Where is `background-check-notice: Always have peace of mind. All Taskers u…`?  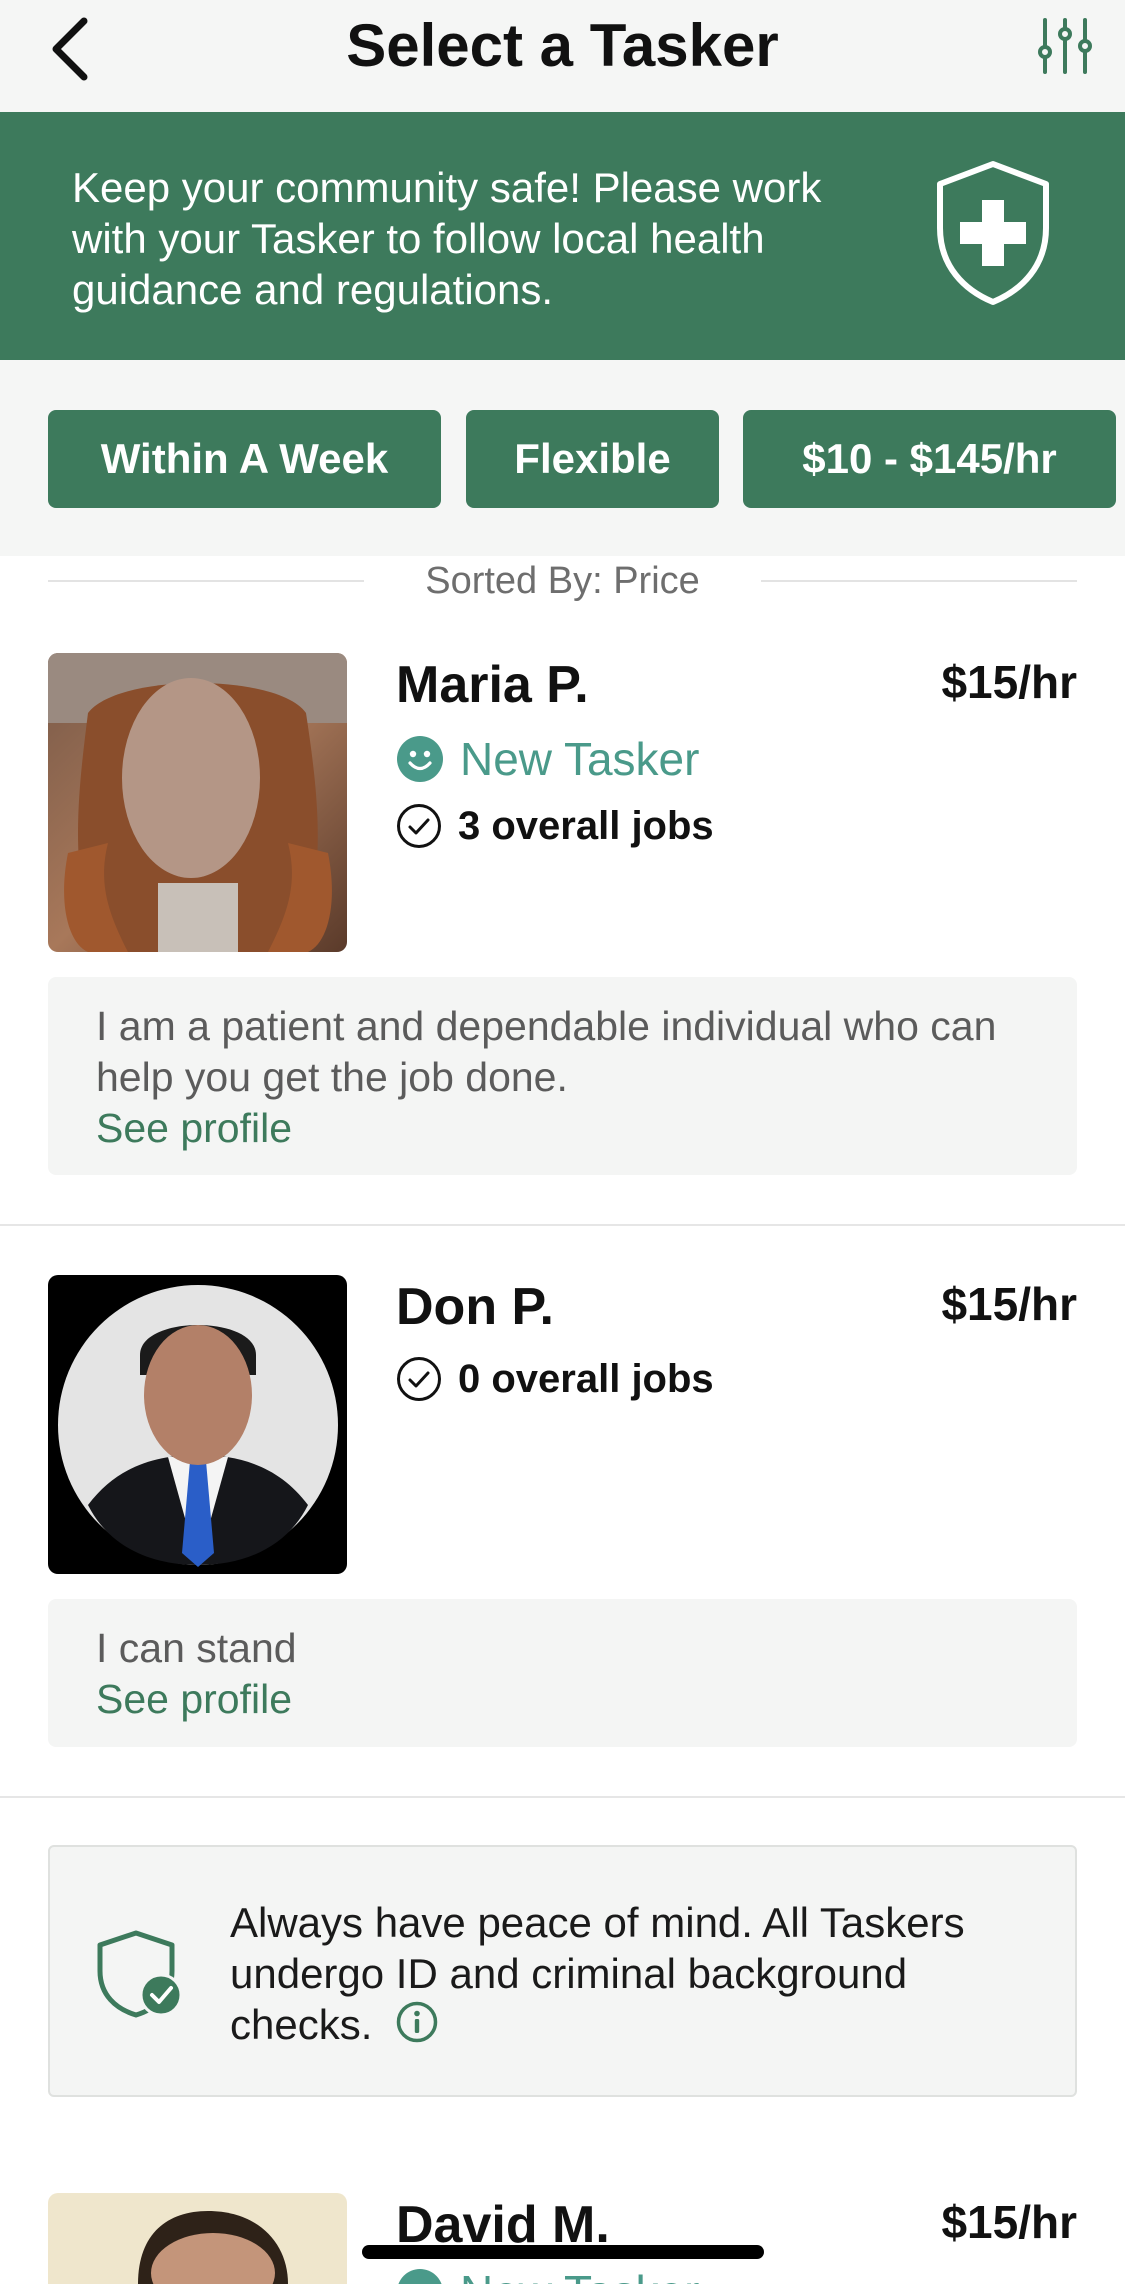
background-check-notice: Always have peace of mind. All Taskers u… is located at coordinates (562, 1971).